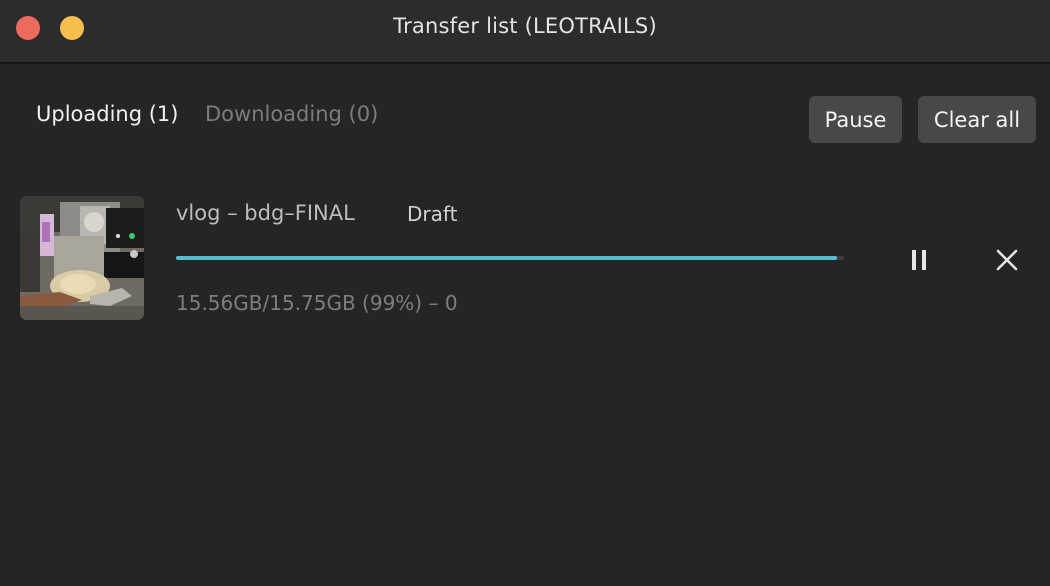  I want to click on file-name: vlog – bdg–FINAL, so click(265, 213).